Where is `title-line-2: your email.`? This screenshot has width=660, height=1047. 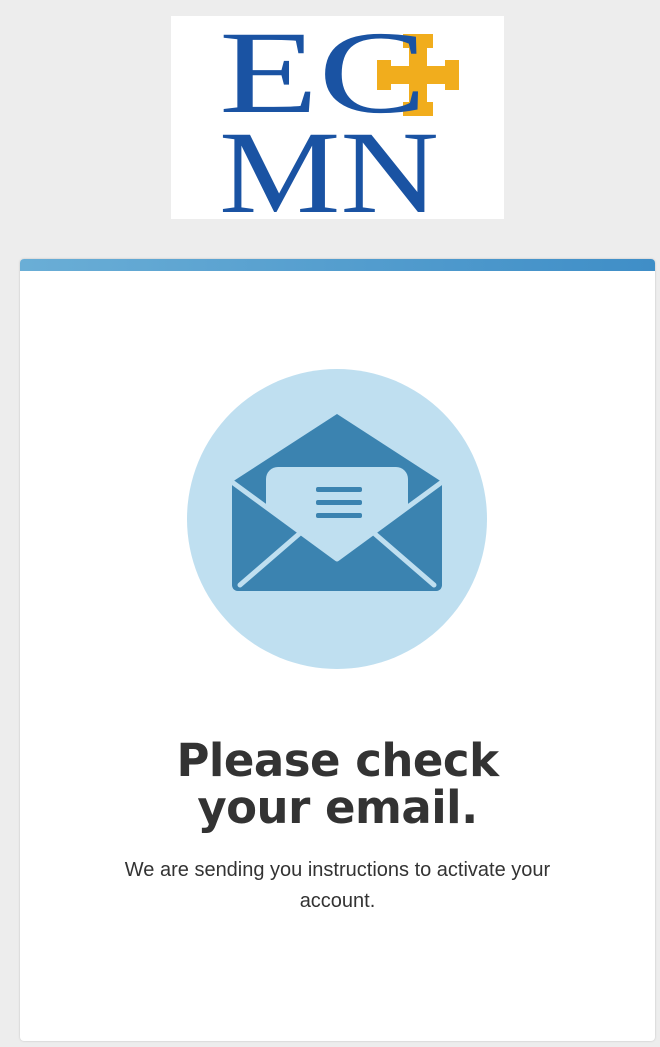
title-line-2: your email. is located at coordinates (337, 807).